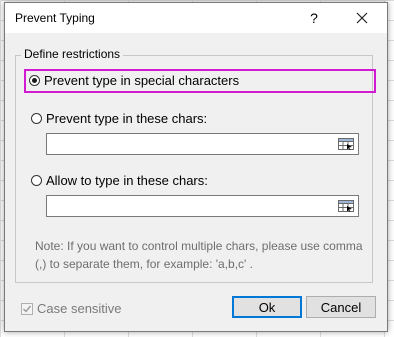 This screenshot has height=337, width=394. I want to click on ok-button: Ok, so click(267, 307).